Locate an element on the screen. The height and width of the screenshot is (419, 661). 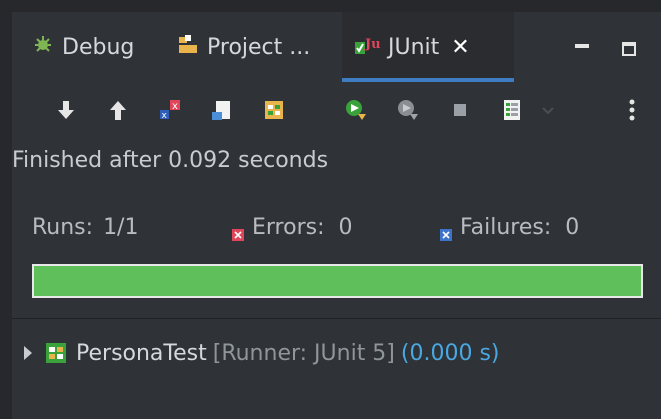
test-duration: (0.000 s) is located at coordinates (450, 353).